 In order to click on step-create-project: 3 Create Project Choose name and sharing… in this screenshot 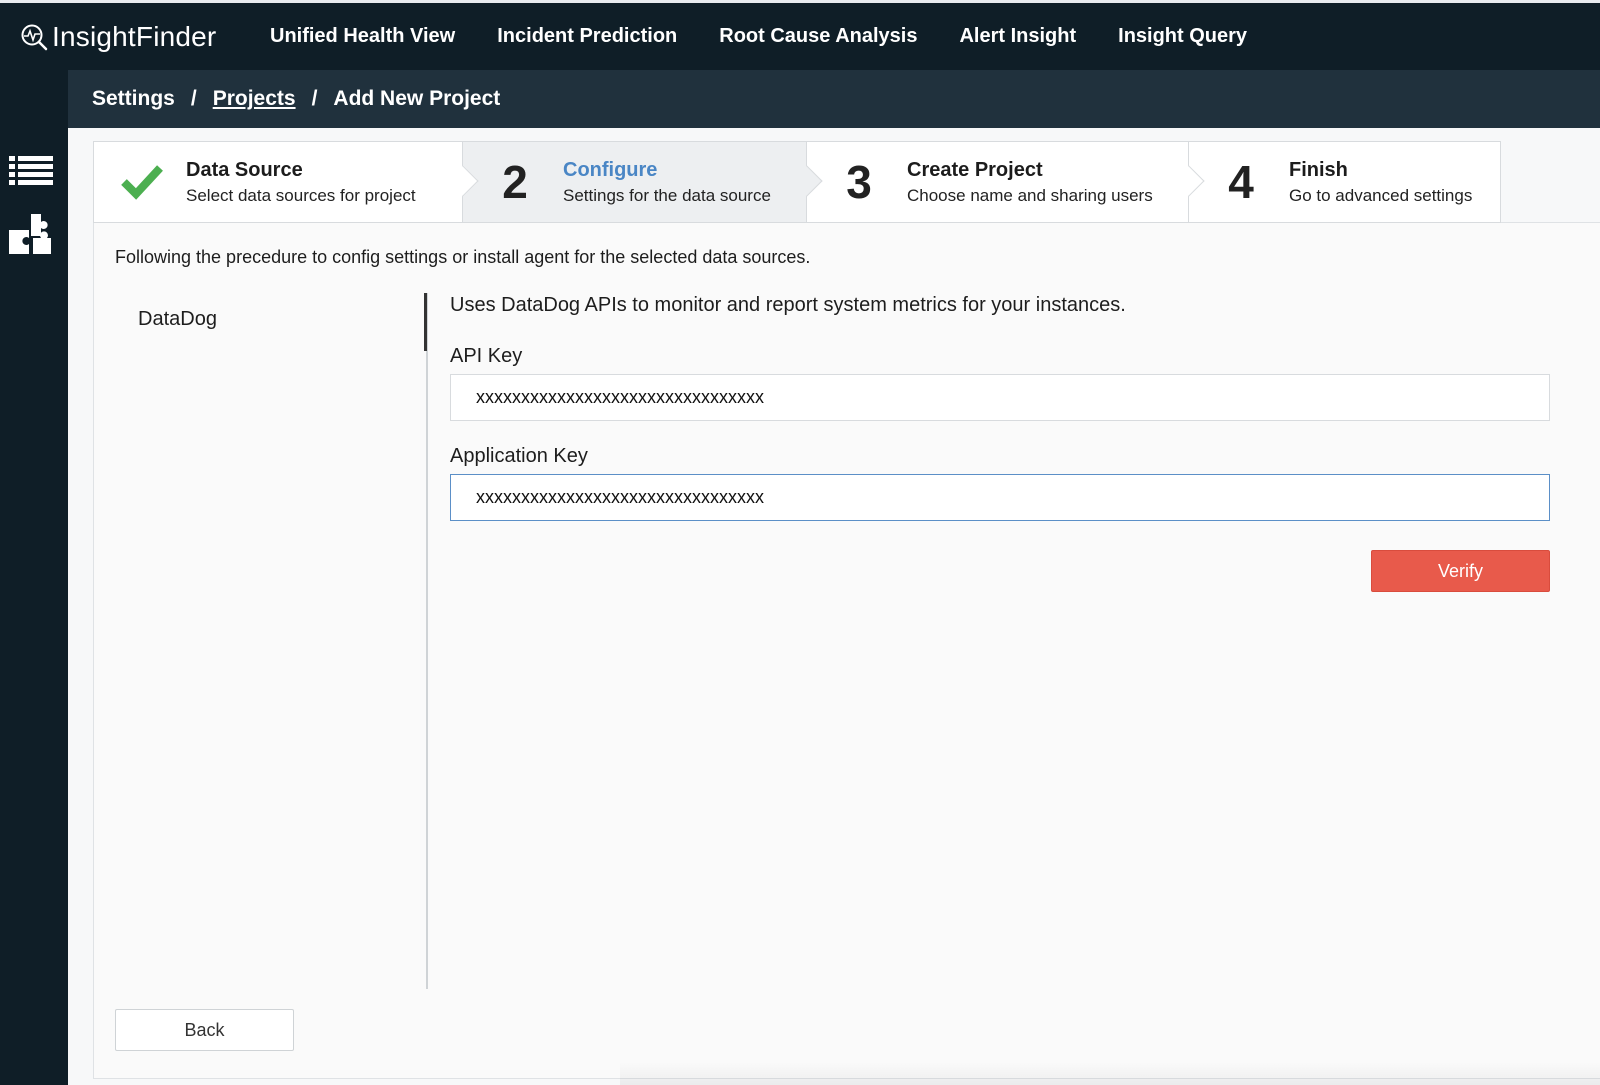, I will do `click(1006, 182)`.